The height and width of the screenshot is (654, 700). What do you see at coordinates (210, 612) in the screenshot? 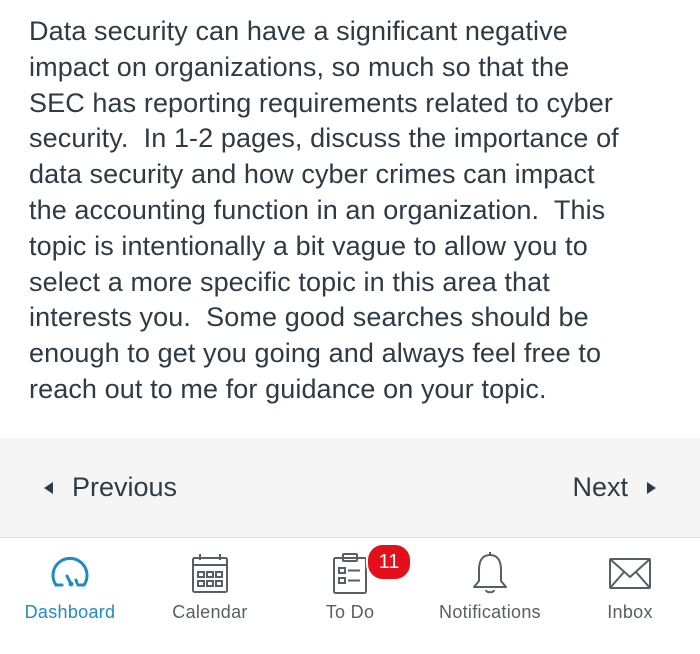
I see `tab-label: Calendar` at bounding box center [210, 612].